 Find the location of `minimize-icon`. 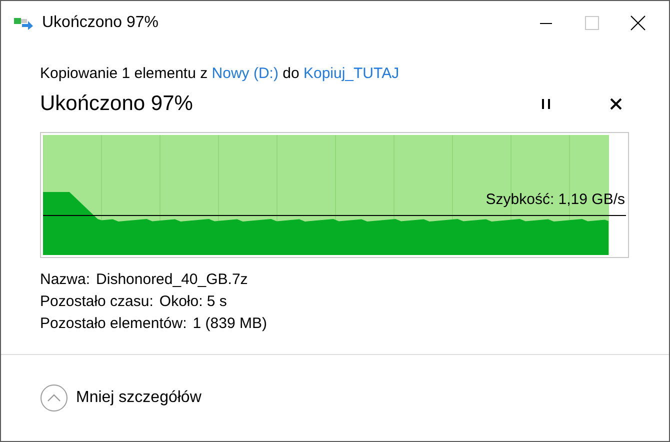

minimize-icon is located at coordinates (546, 23).